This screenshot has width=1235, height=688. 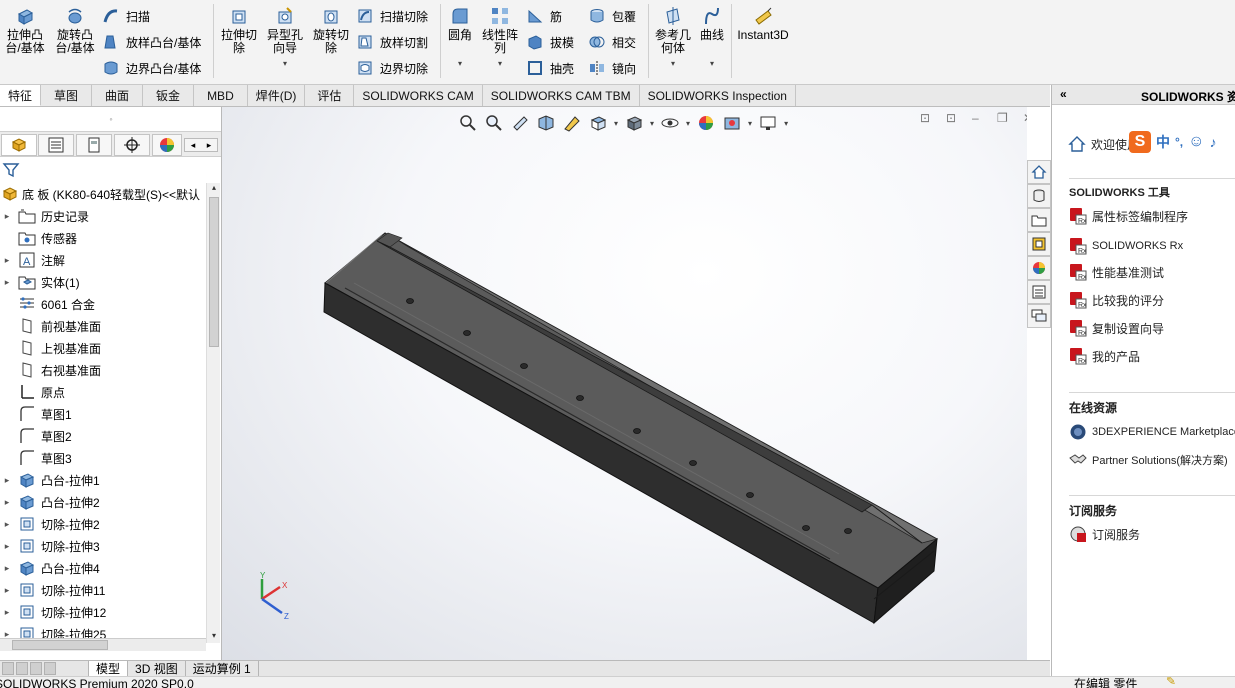 I want to click on task-pane-appearances-tab, so click(x=1039, y=268).